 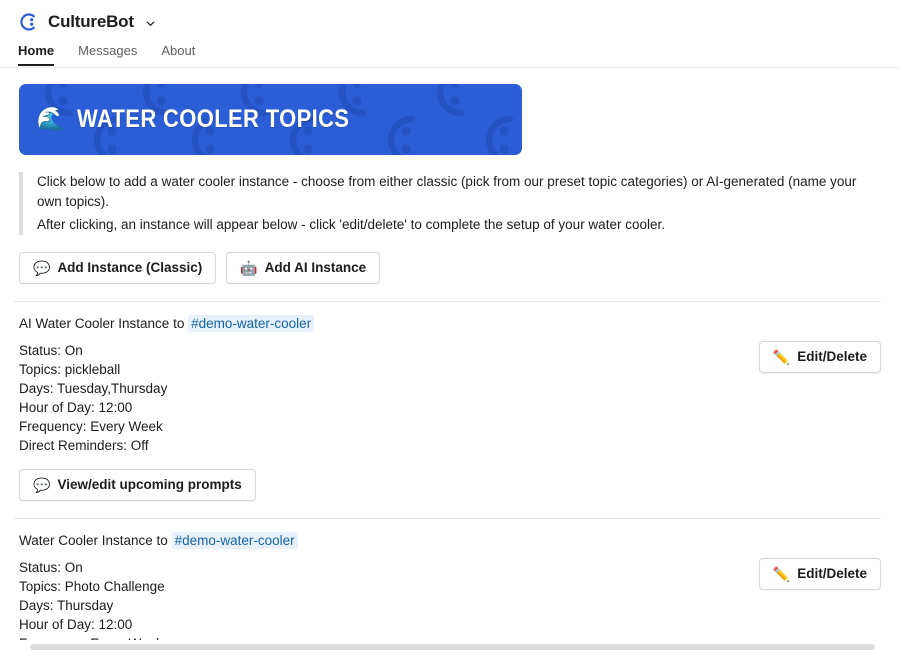 I want to click on robot-emoji: 🤖, so click(x=249, y=268).